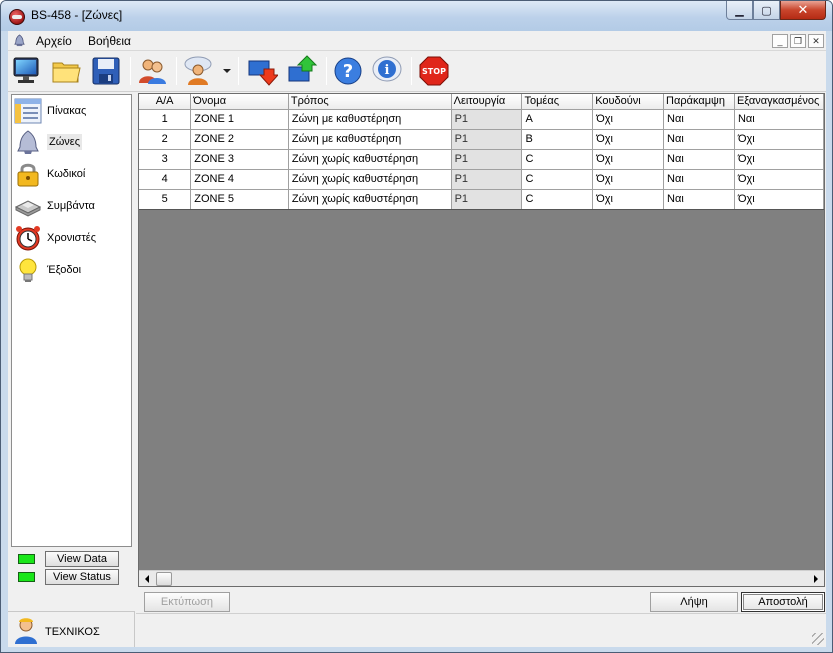  What do you see at coordinates (557, 102) in the screenshot?
I see `column-header: Τομέας` at bounding box center [557, 102].